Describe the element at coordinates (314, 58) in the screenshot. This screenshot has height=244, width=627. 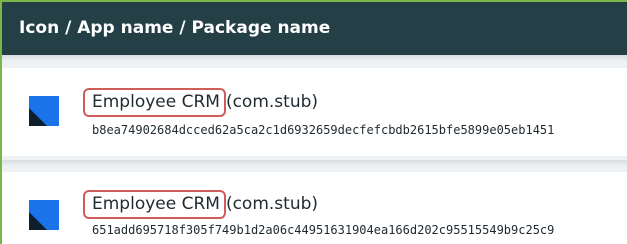
I see `header-shadow` at that location.